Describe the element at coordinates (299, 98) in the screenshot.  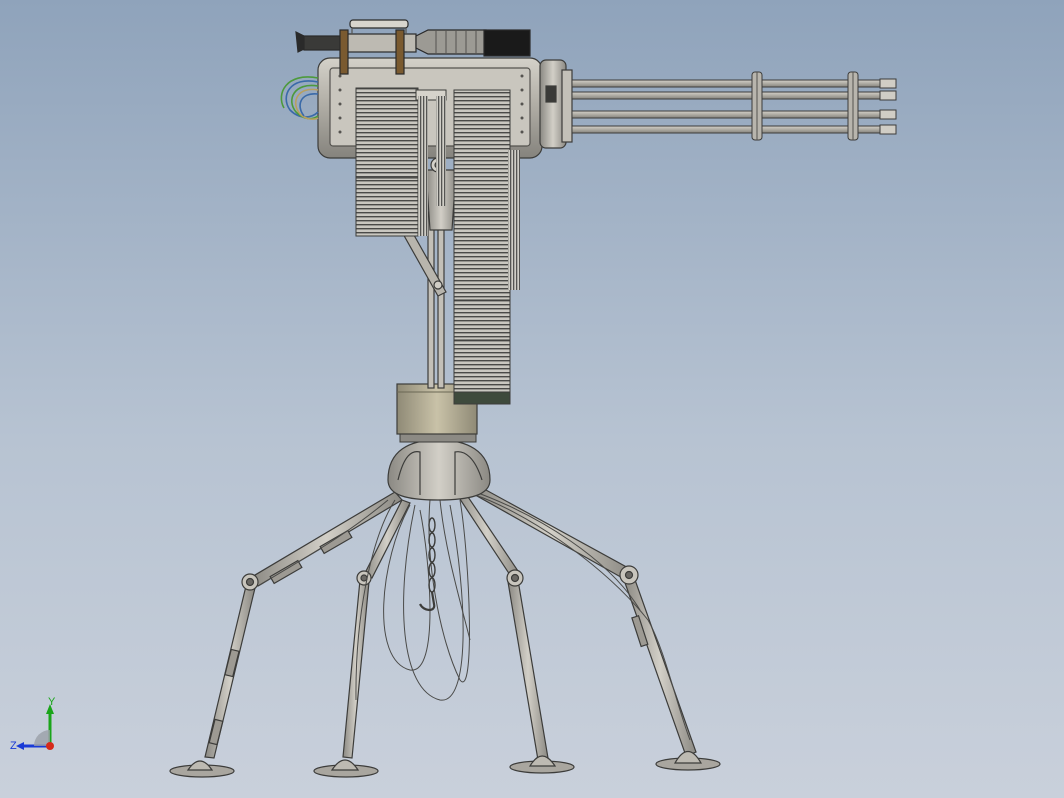
I see `rear-wires` at that location.